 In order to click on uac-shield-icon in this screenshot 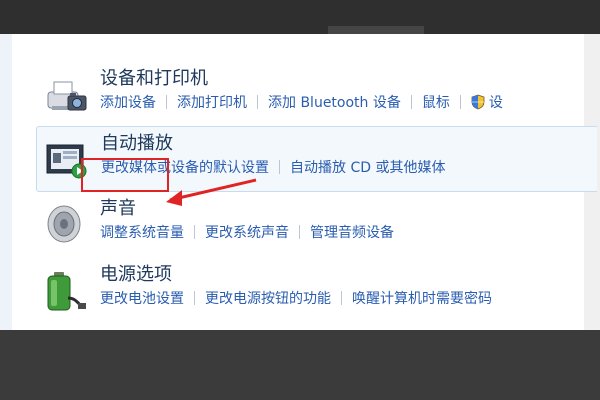, I will do `click(478, 104)`.